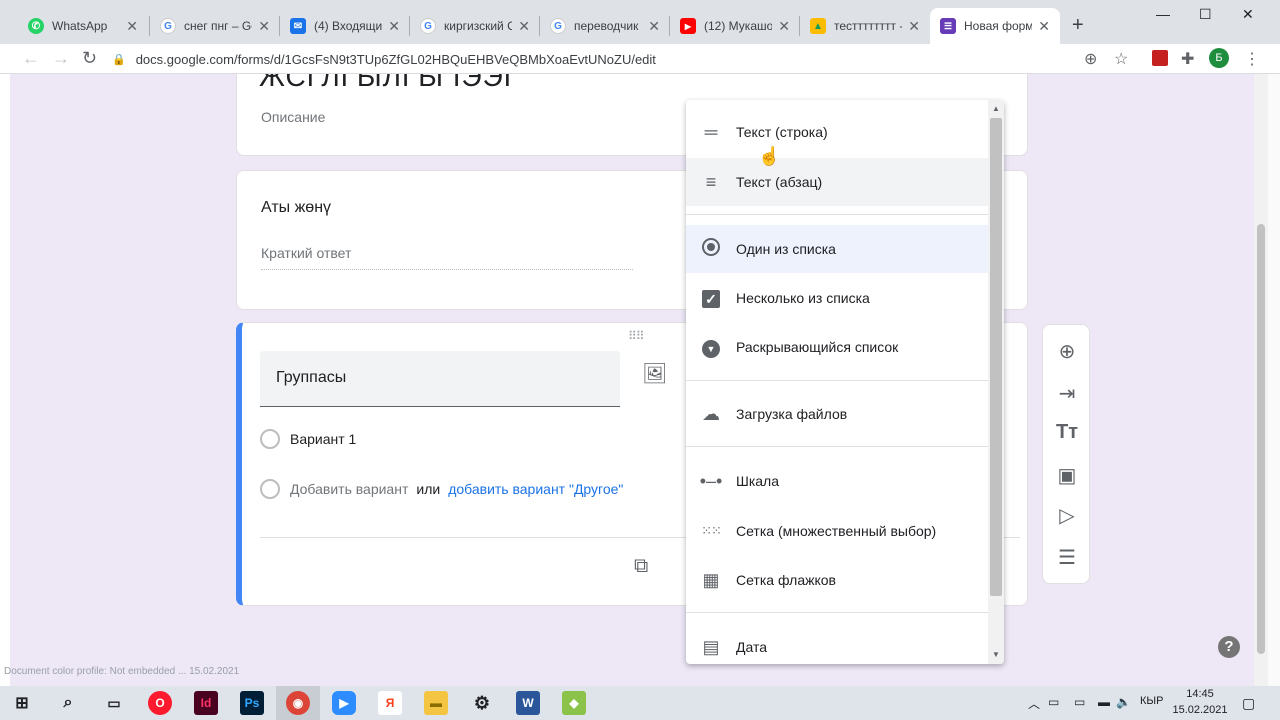 The image size is (1280, 720). Describe the element at coordinates (837, 414) in the screenshot. I see `menu-item-file-upload: ☁ Загрузка файлов` at that location.